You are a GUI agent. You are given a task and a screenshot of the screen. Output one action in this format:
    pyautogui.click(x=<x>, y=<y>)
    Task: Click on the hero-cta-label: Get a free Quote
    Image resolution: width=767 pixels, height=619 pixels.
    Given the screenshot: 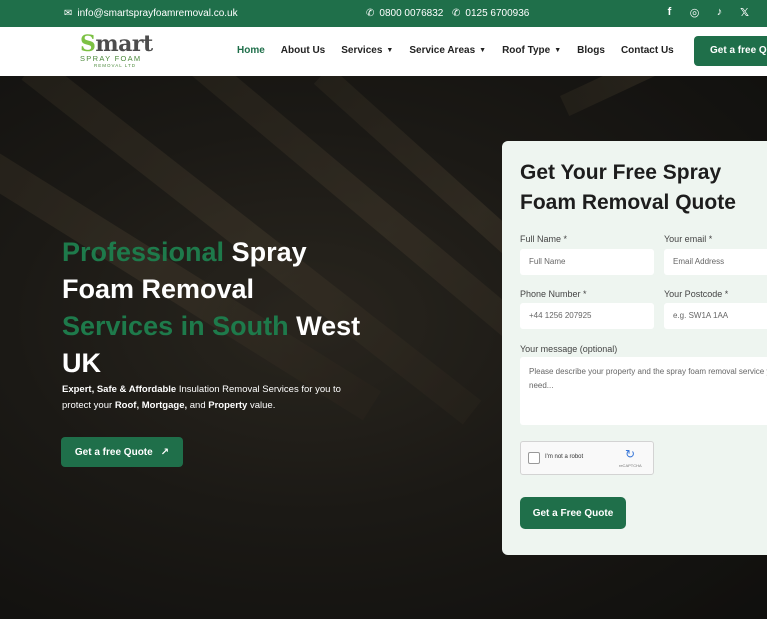 What is the action you would take?
    pyautogui.click(x=113, y=452)
    